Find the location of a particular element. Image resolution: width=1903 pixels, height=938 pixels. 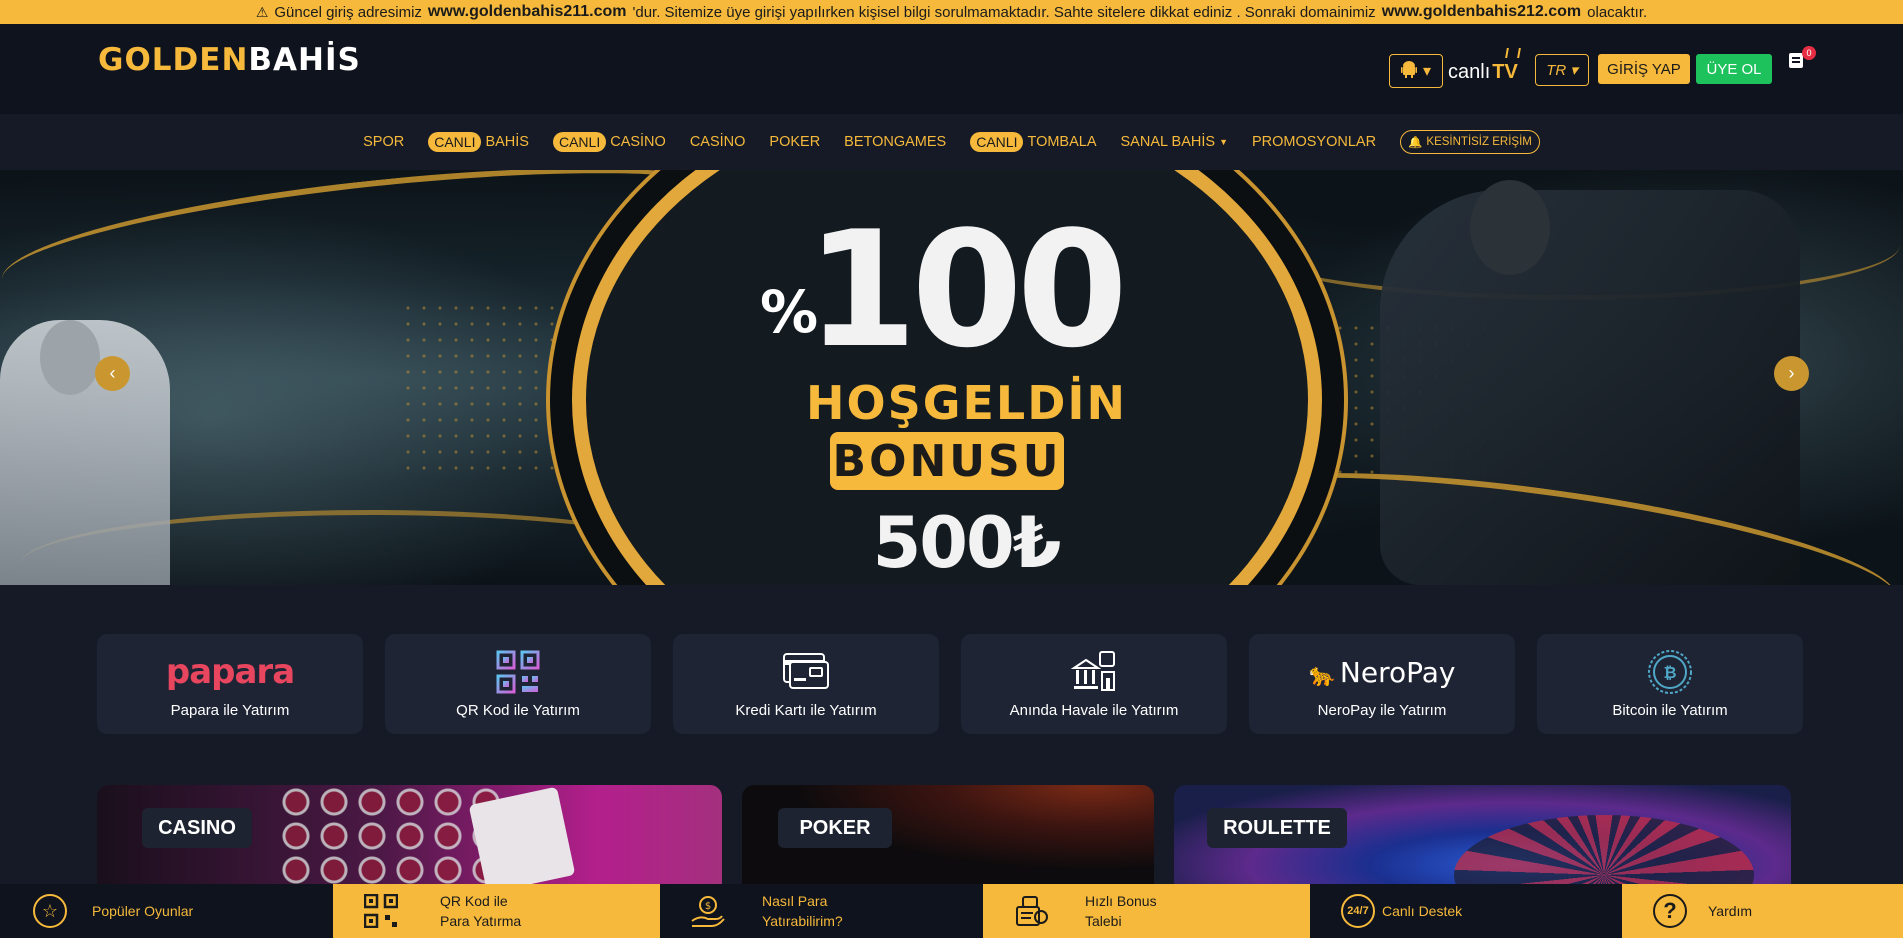

language-code: TR is located at coordinates (1556, 70).